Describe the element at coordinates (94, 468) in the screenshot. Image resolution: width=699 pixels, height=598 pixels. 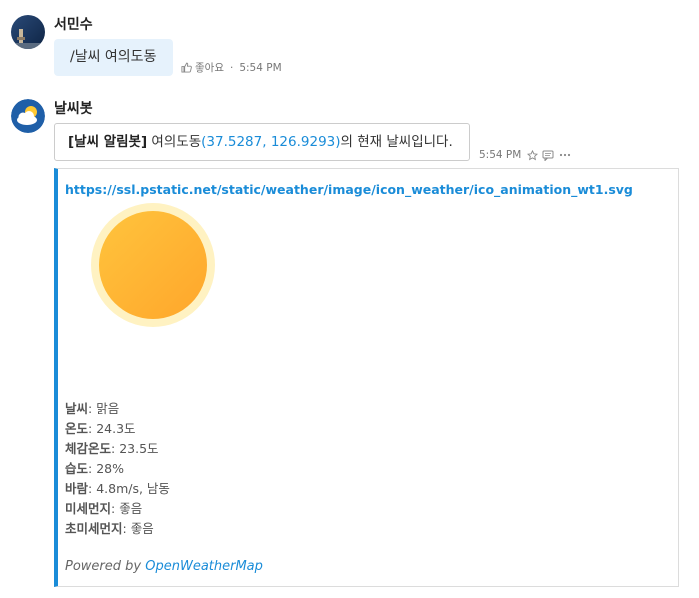
I see `info-row-humidity: 습도: 28%` at that location.